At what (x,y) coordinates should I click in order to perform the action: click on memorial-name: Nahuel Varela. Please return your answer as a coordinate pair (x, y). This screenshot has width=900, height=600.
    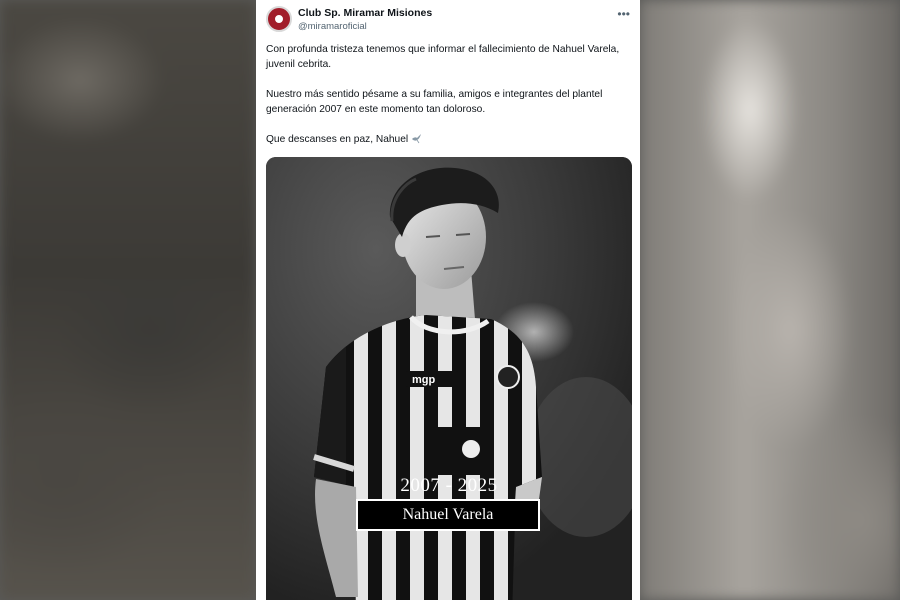
    Looking at the image, I should click on (448, 514).